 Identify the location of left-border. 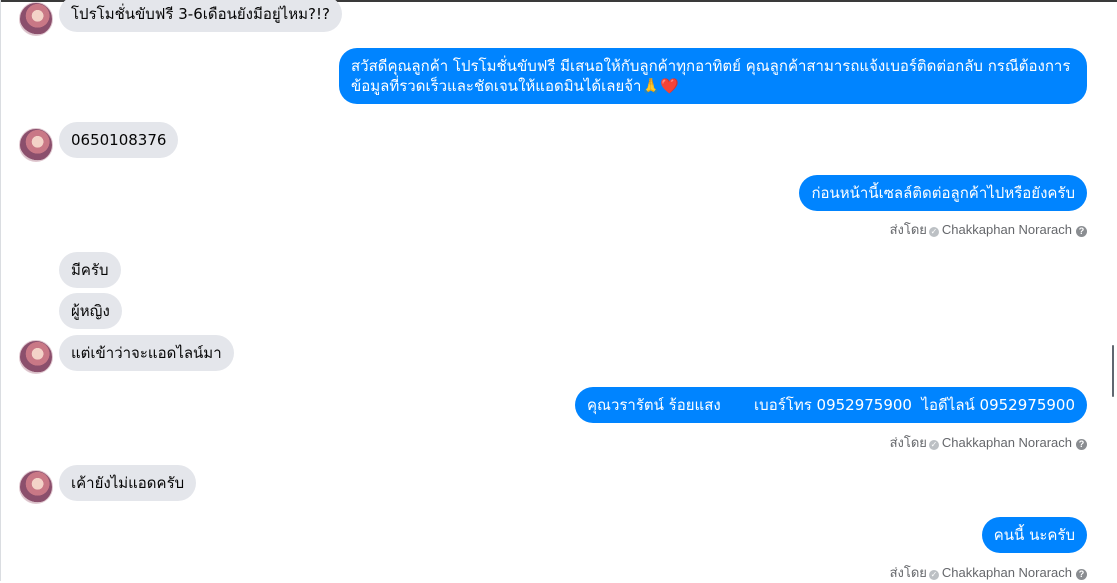
(0, 290).